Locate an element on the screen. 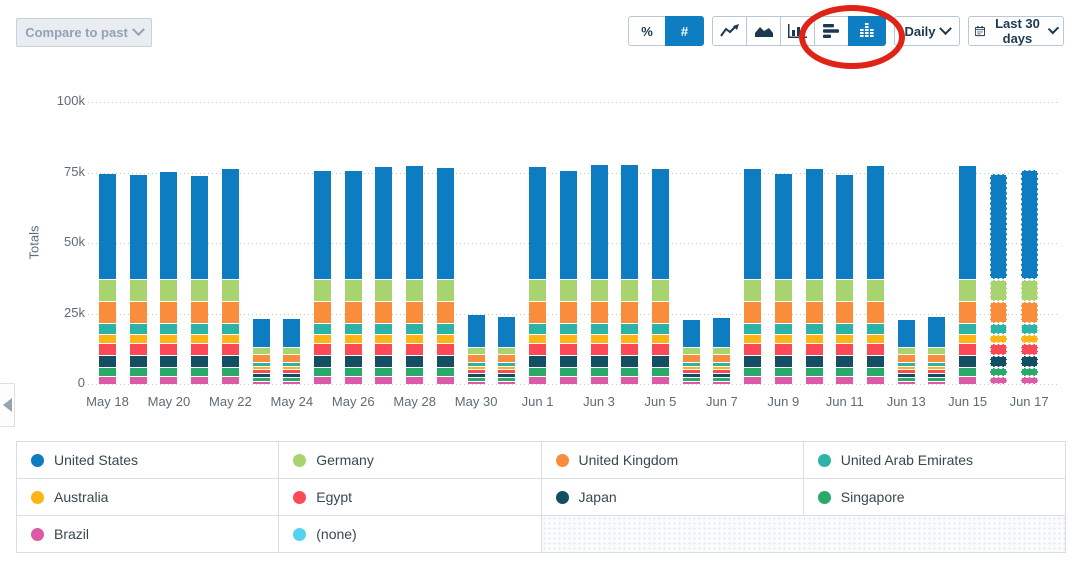  legend-item-japan: Japan is located at coordinates (672, 497).